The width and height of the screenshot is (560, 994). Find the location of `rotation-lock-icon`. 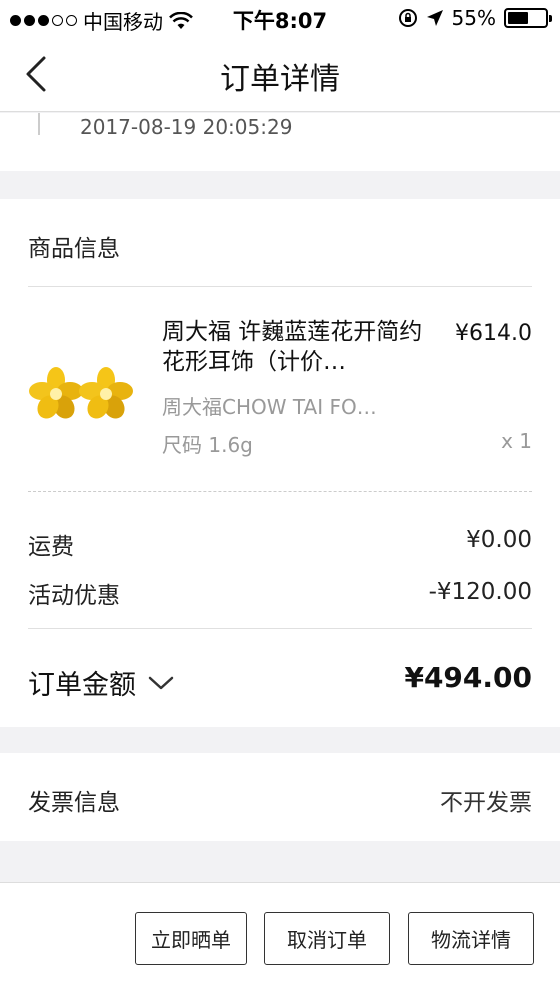

rotation-lock-icon is located at coordinates (407, 18).